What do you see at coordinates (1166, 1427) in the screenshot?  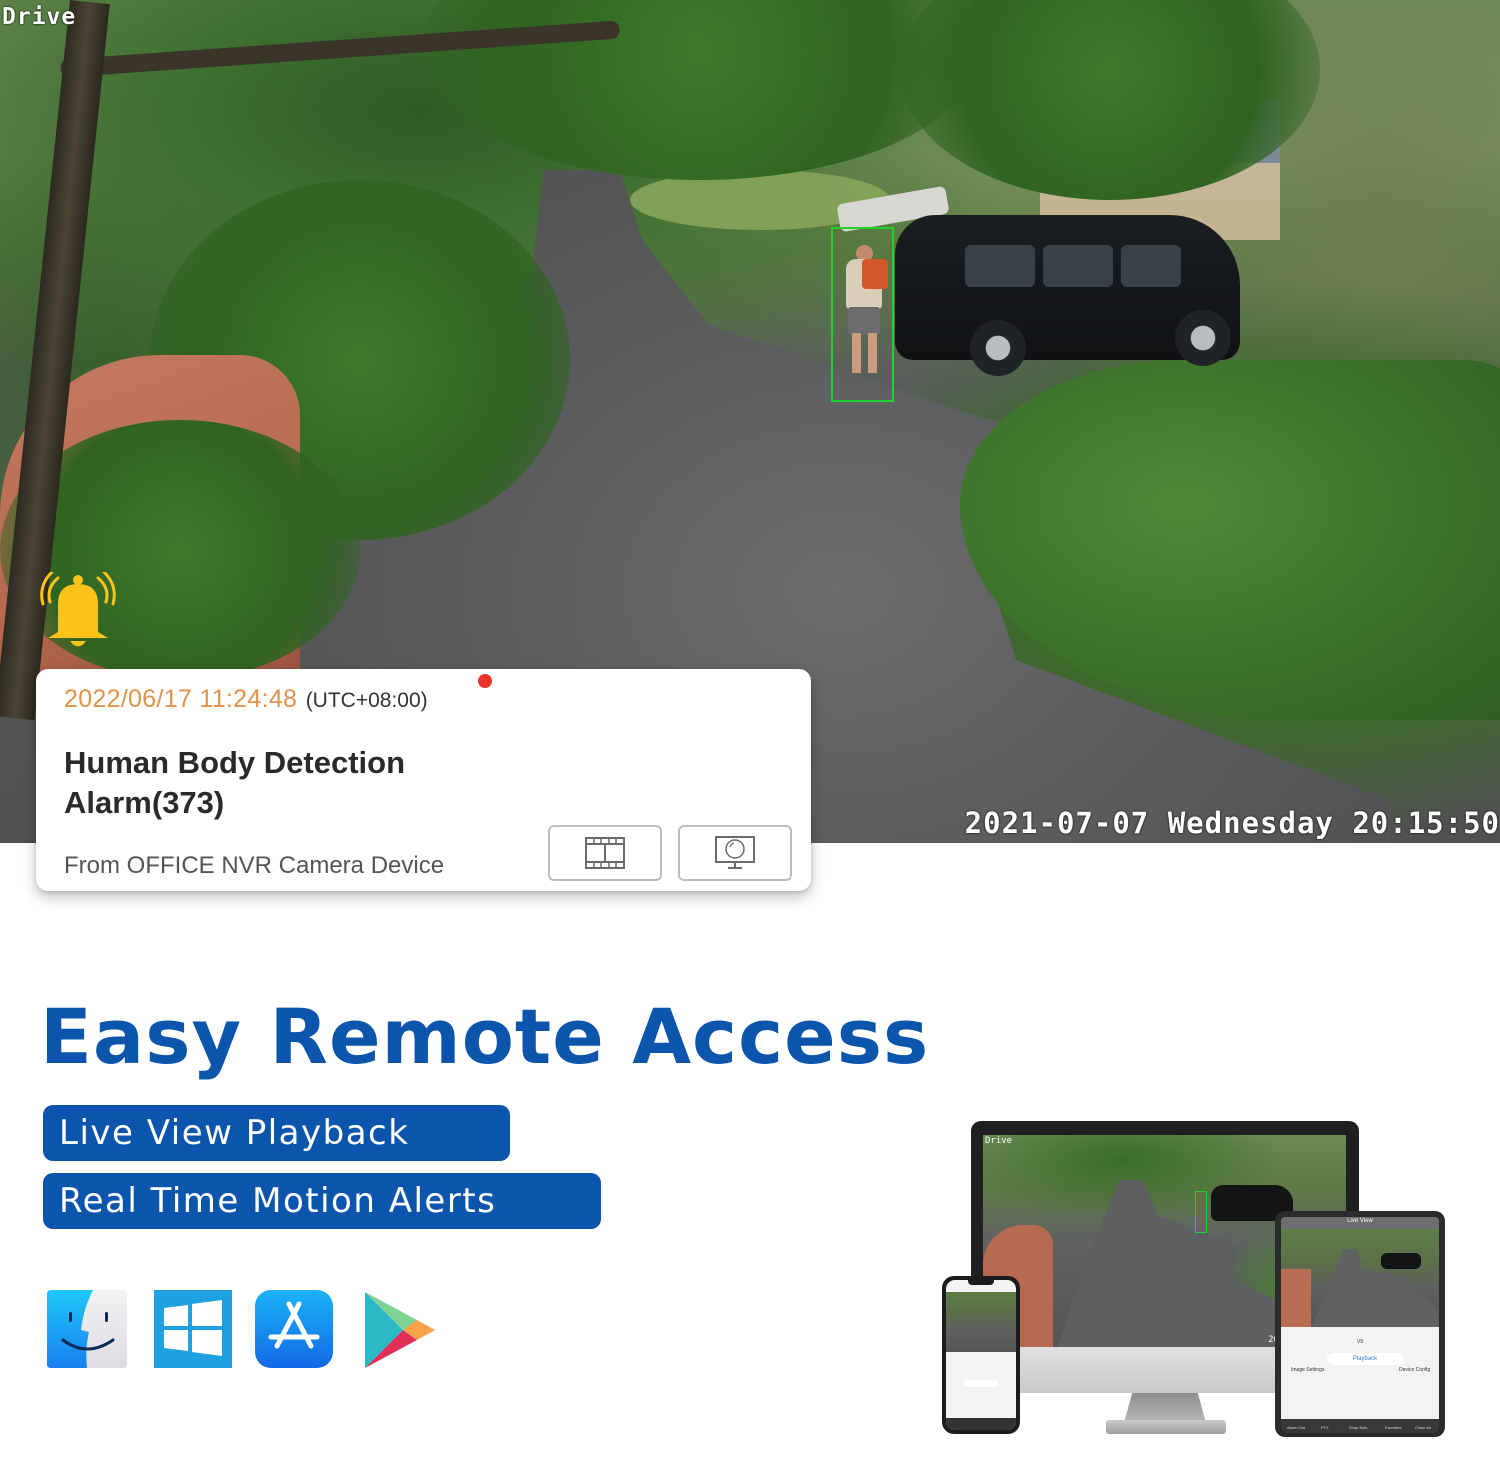 I see `monitor-stand-base` at bounding box center [1166, 1427].